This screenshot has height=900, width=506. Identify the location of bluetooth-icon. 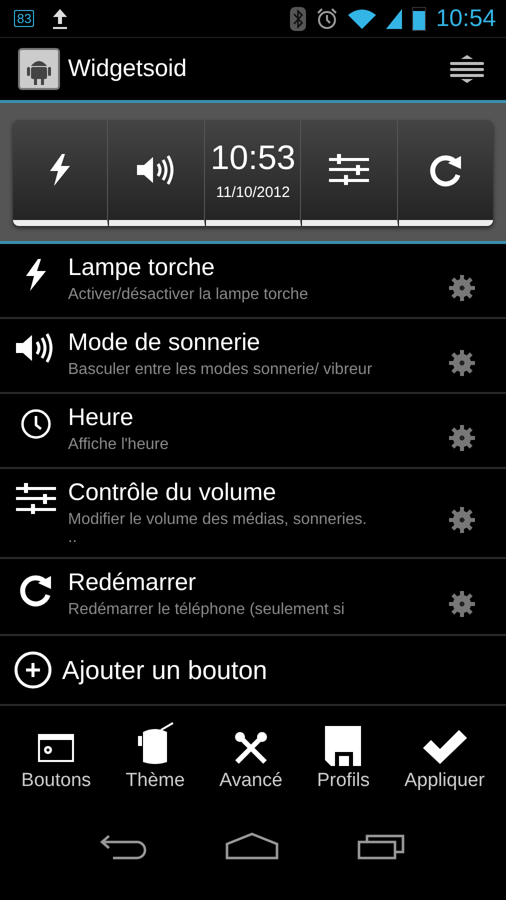
(298, 18).